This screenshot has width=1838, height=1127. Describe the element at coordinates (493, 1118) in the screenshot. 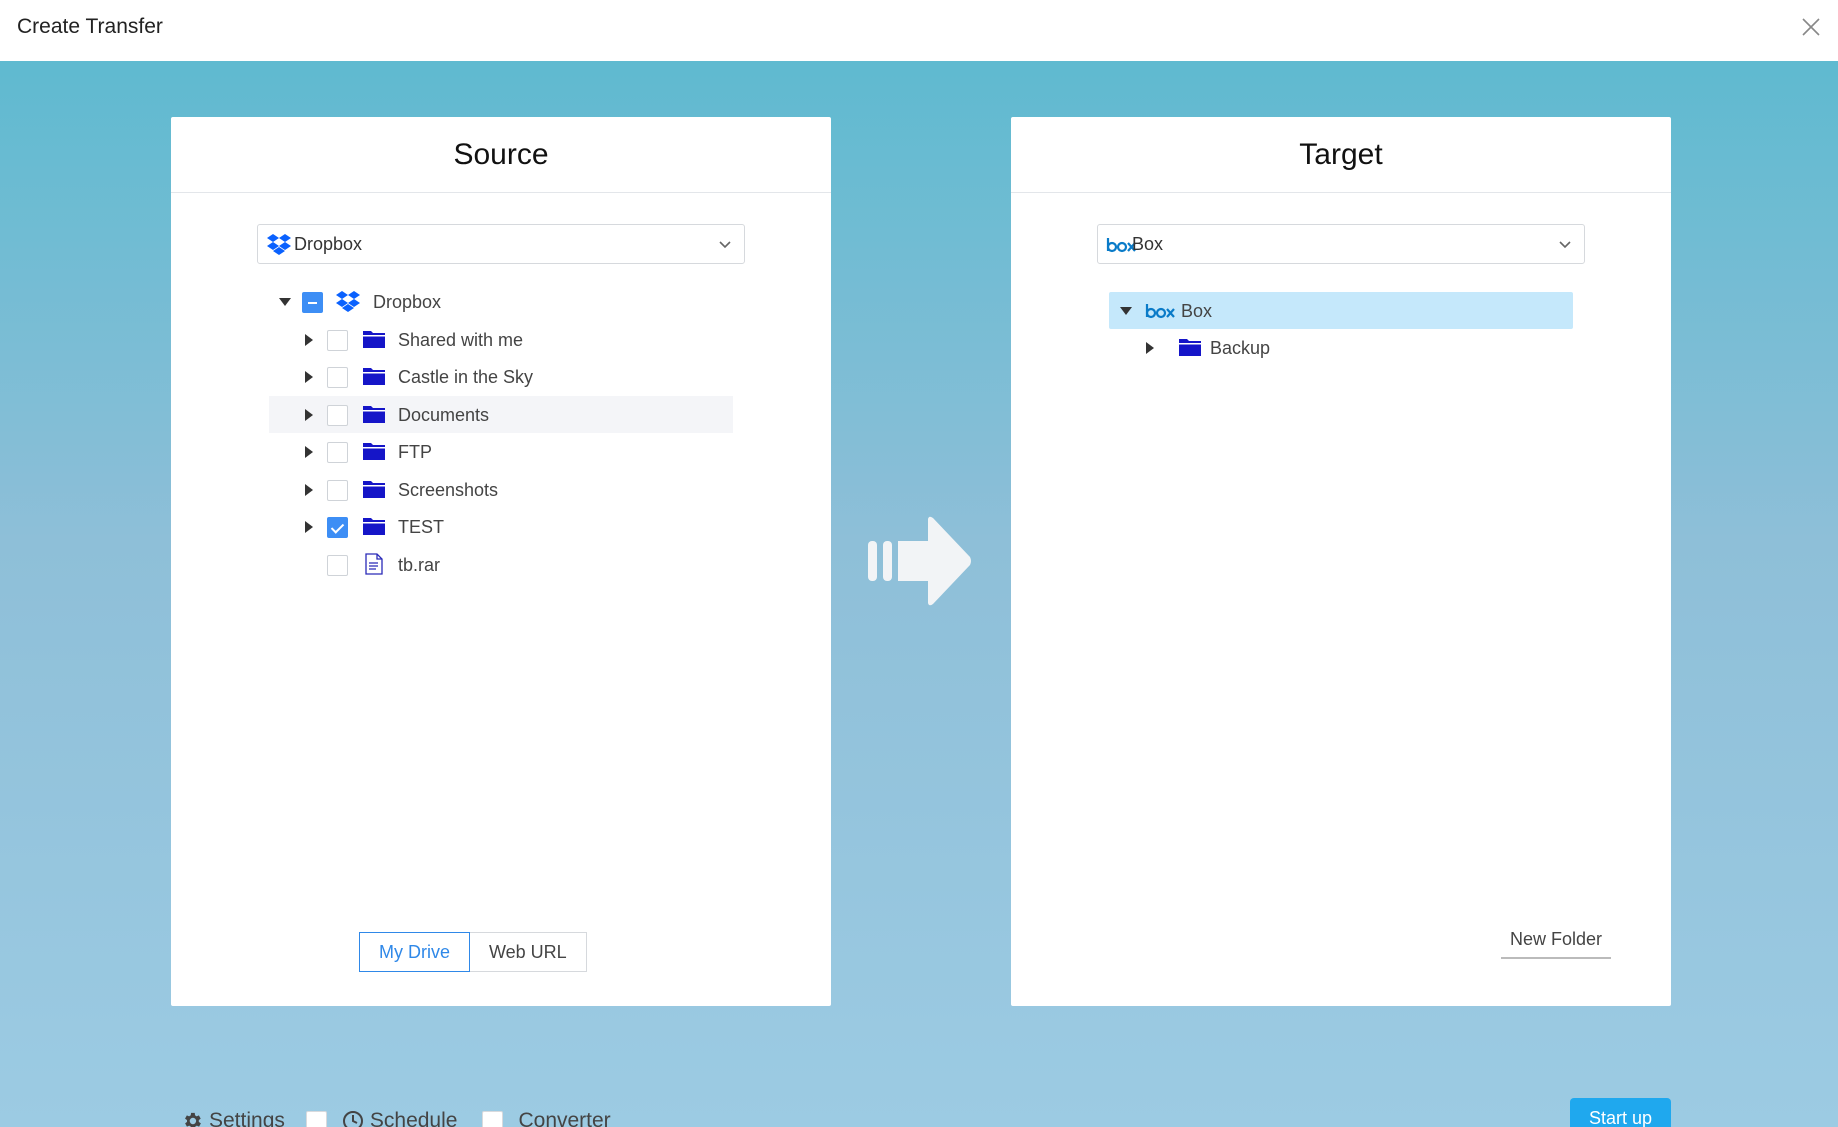

I see `converter-checkbox` at that location.